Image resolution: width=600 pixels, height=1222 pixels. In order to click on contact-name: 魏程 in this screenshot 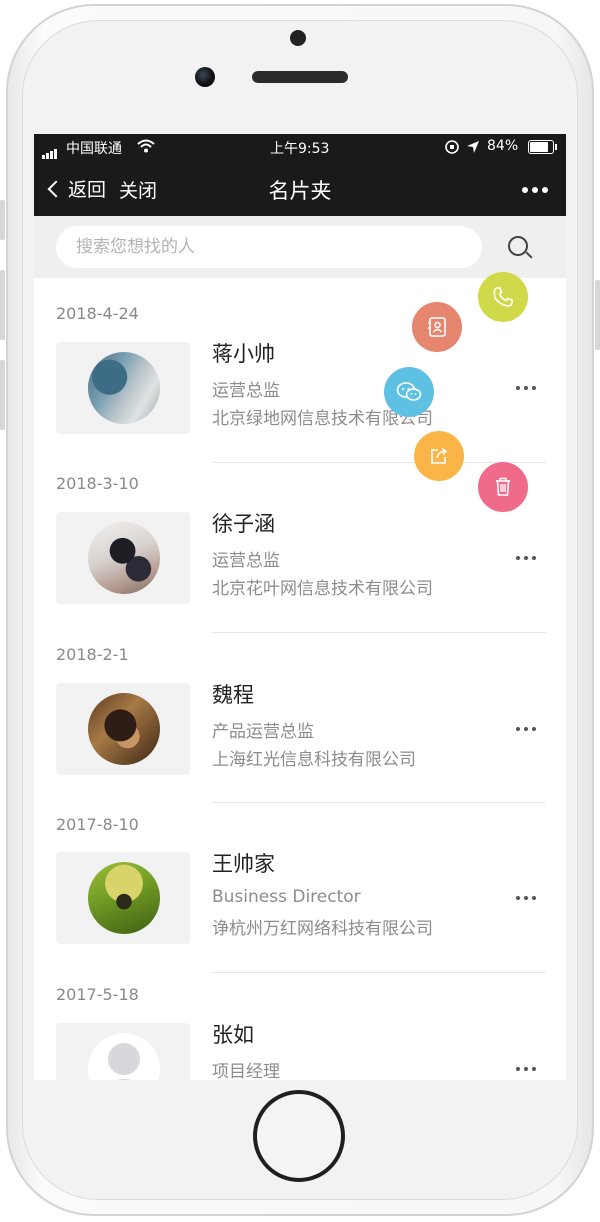, I will do `click(233, 694)`.